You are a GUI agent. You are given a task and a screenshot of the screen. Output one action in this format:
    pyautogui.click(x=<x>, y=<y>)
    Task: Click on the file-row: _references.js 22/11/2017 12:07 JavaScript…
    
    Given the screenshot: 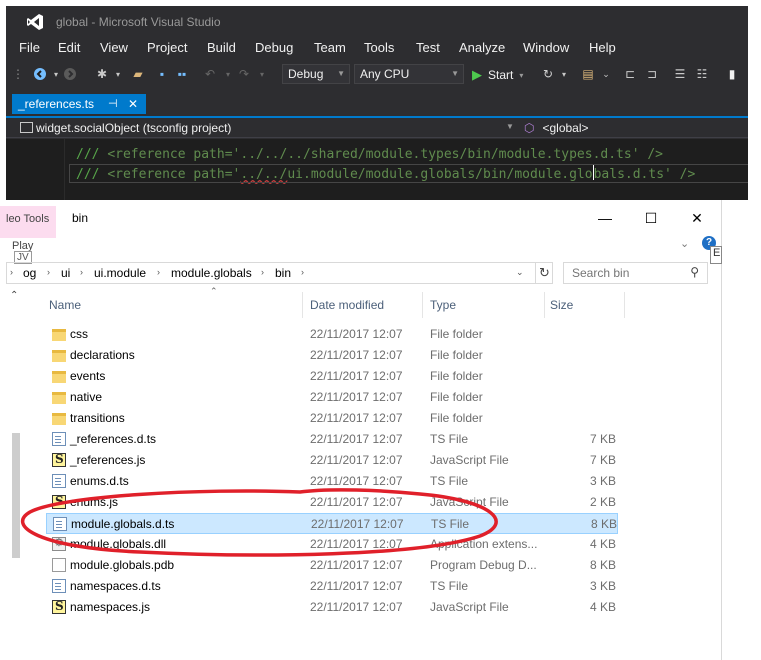 What is the action you would take?
    pyautogui.click(x=332, y=460)
    